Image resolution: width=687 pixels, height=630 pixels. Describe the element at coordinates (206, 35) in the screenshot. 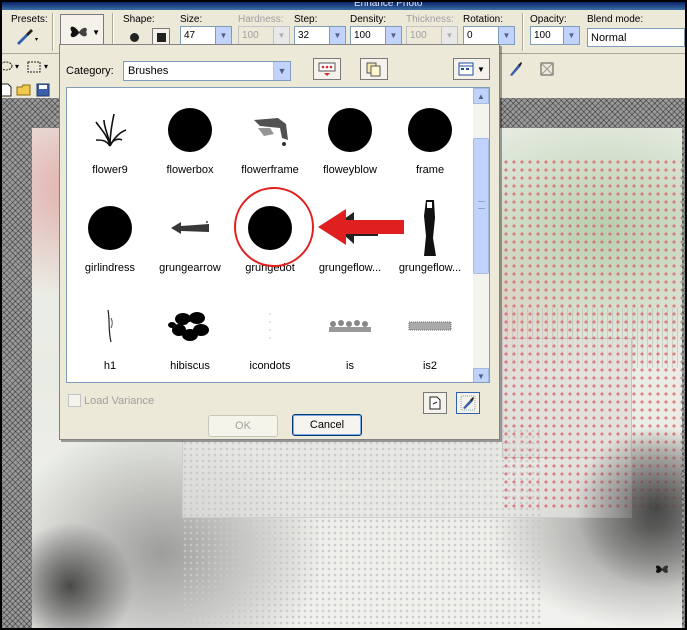

I see `size-stepper: 47 ▼` at that location.